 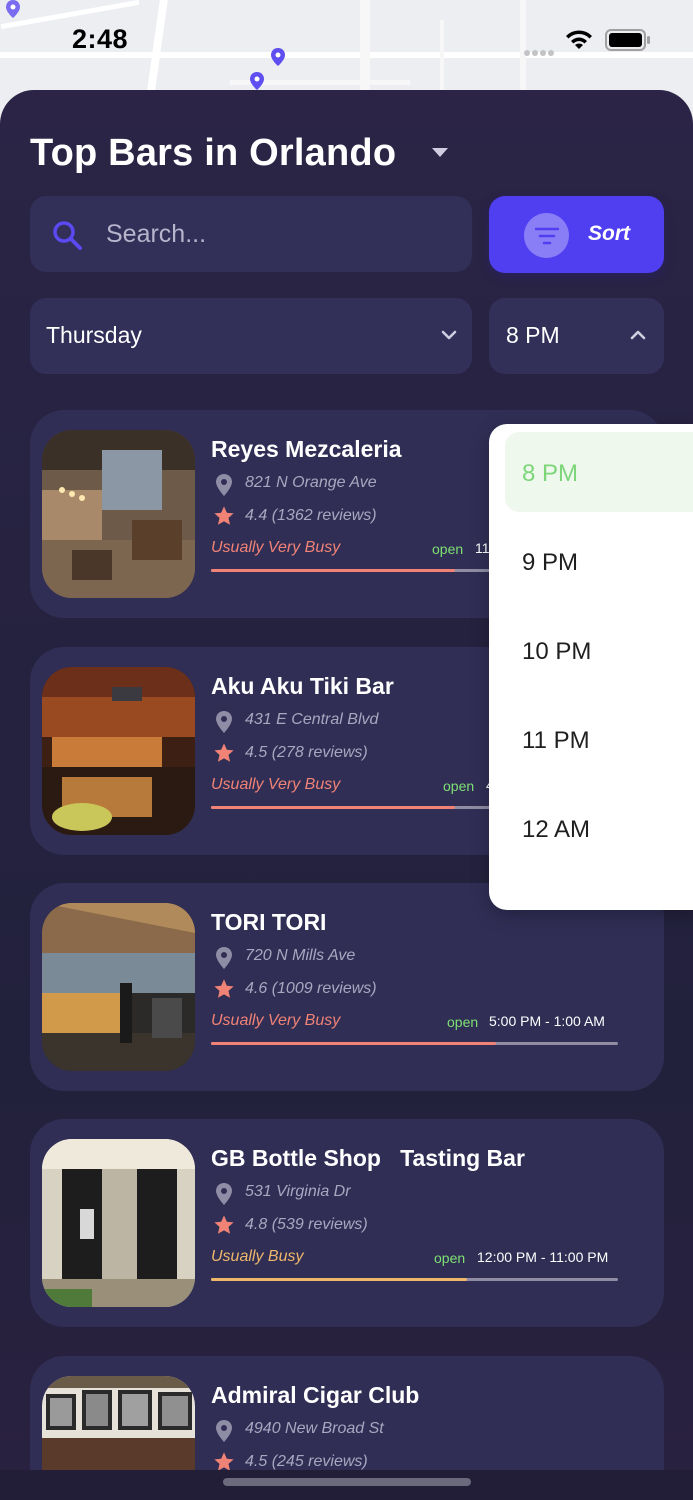 I want to click on time-option-label: 11 PM, so click(x=556, y=740).